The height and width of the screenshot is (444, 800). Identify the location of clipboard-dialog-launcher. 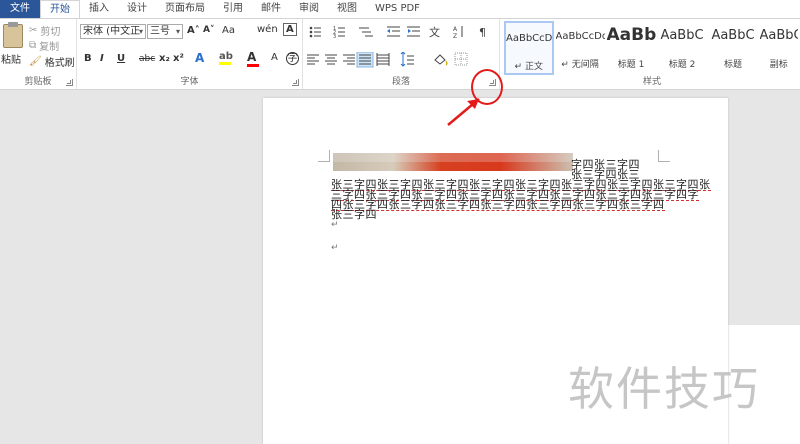
(69, 82).